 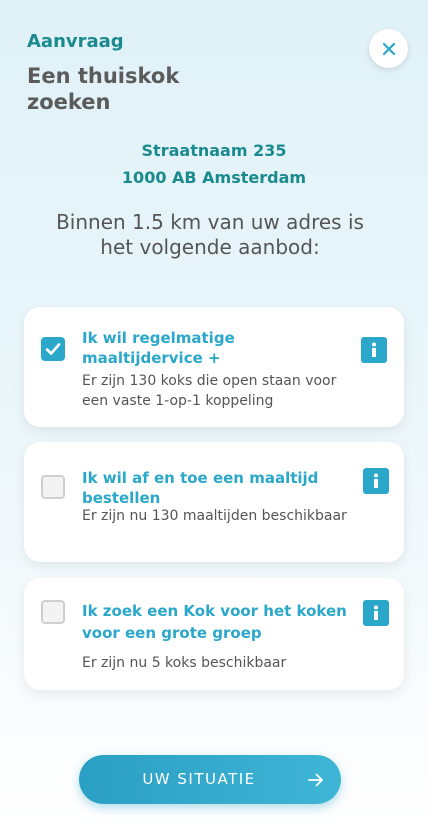 What do you see at coordinates (200, 488) in the screenshot?
I see `option-title: Ik wil af en toe een maaltijd bestellen` at bounding box center [200, 488].